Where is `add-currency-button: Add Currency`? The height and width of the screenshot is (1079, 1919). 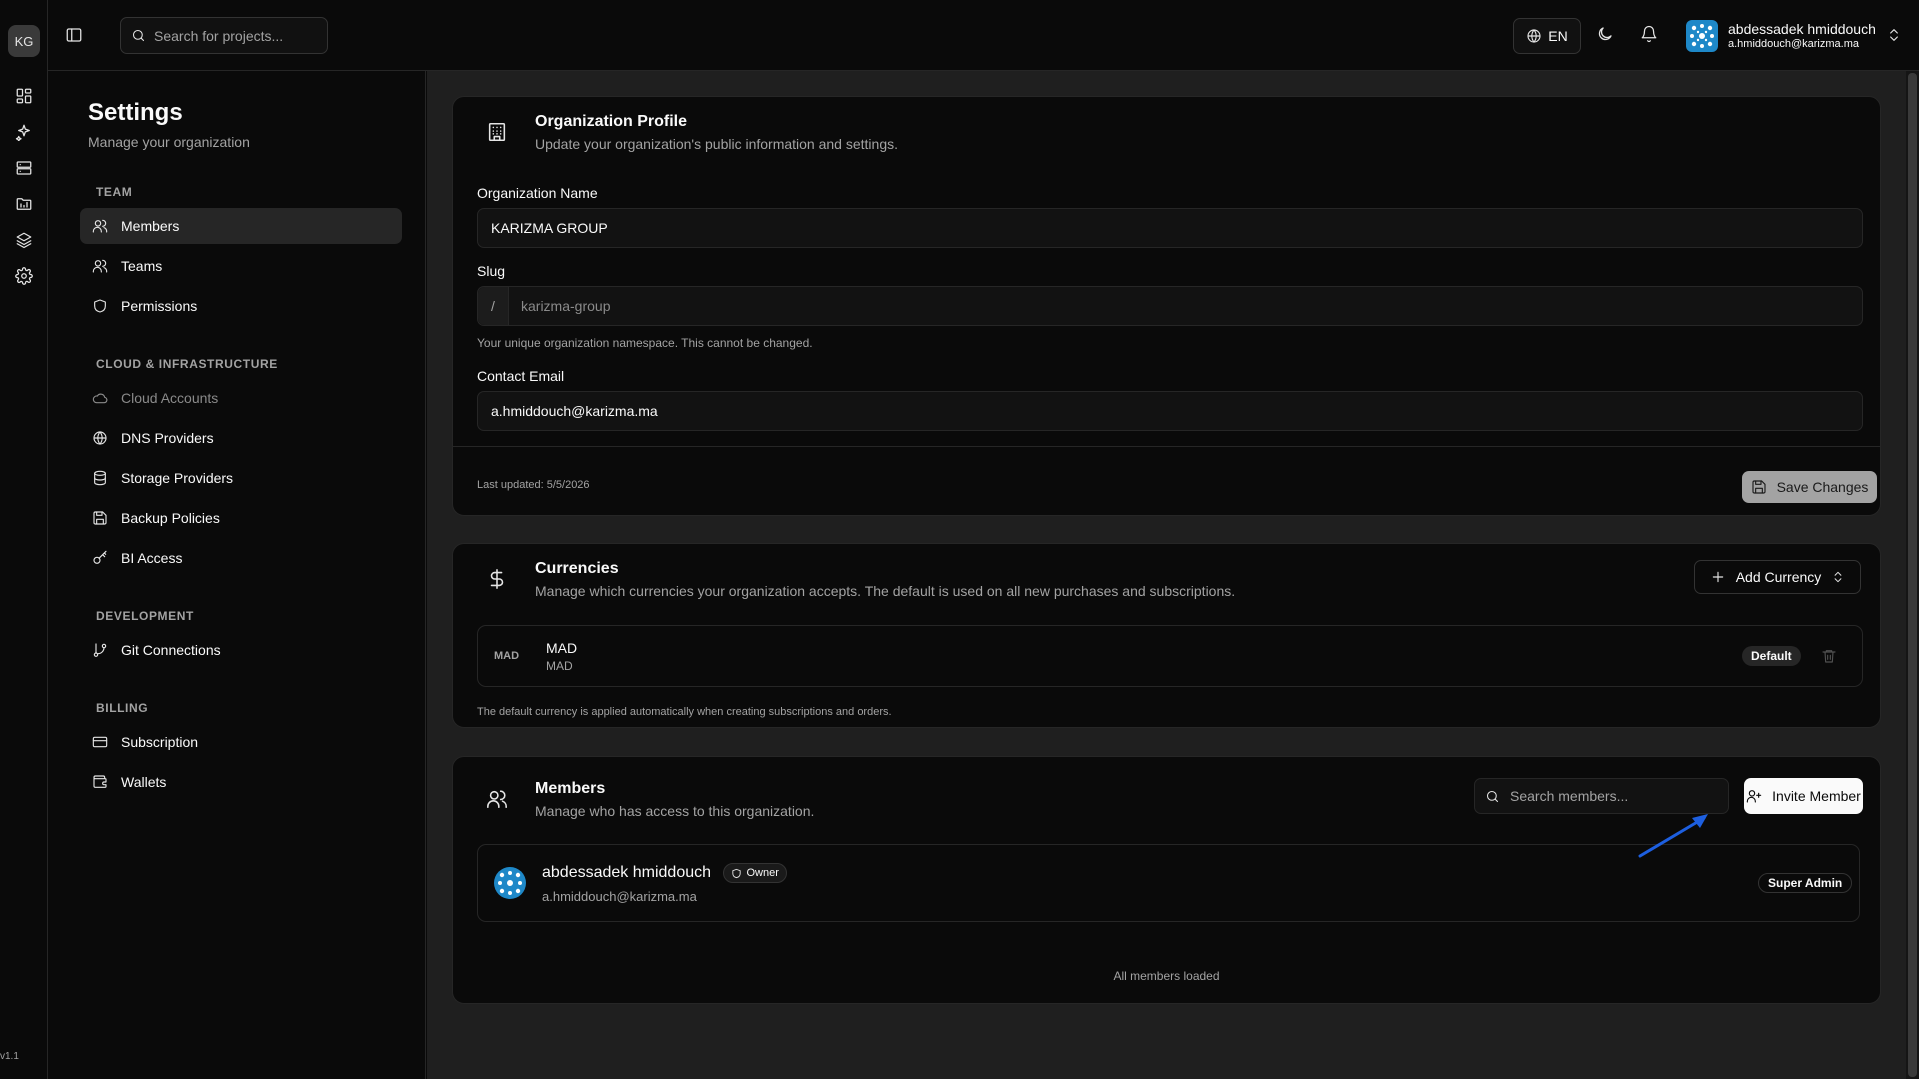
add-currency-button: Add Currency is located at coordinates (1777, 577).